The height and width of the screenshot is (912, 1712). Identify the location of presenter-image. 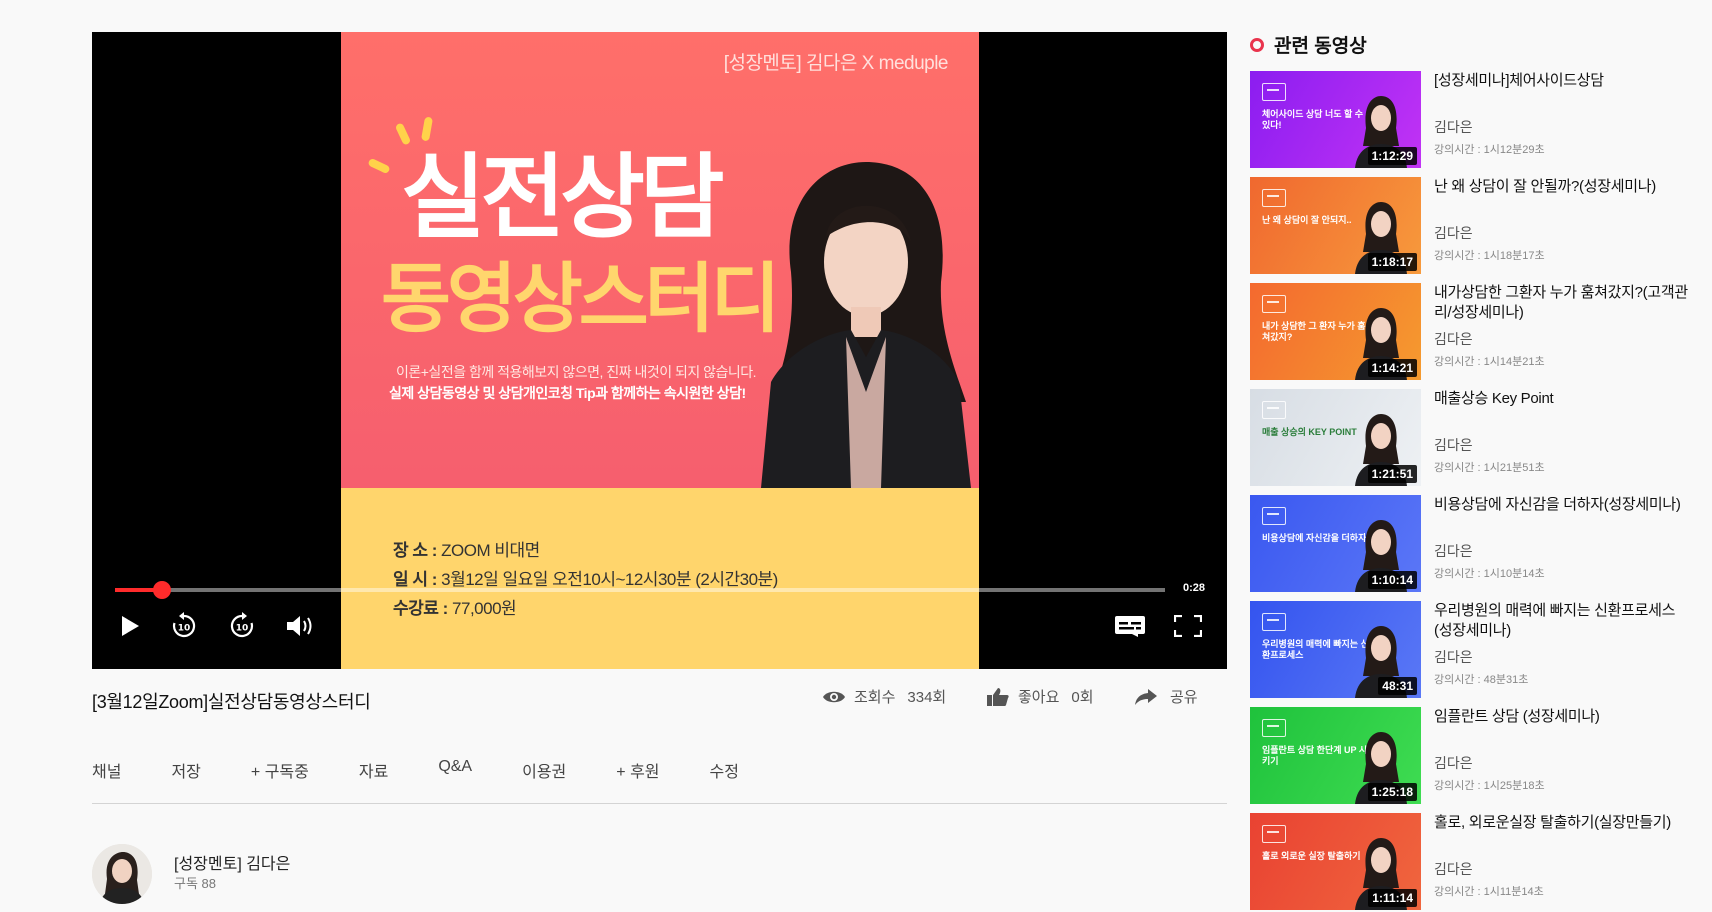
(866, 325).